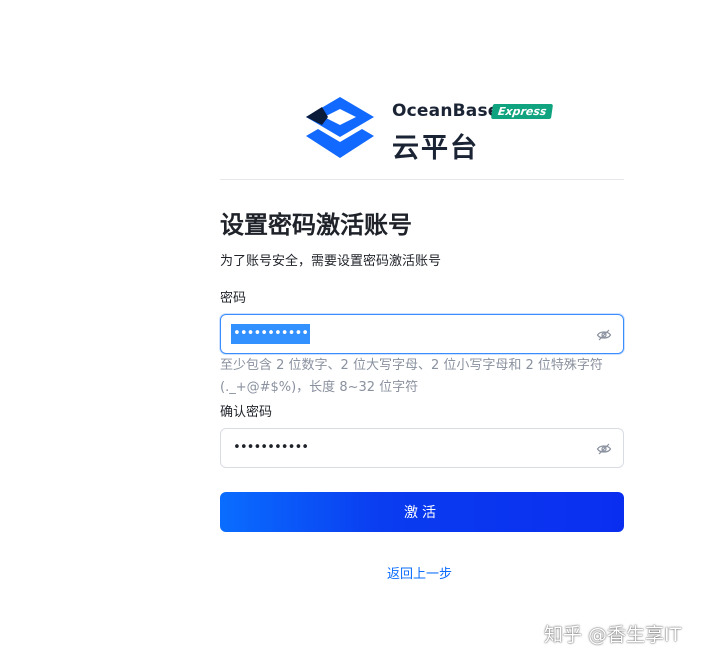 This screenshot has height=665, width=719. What do you see at coordinates (422, 512) in the screenshot?
I see `activate-button: 激活` at bounding box center [422, 512].